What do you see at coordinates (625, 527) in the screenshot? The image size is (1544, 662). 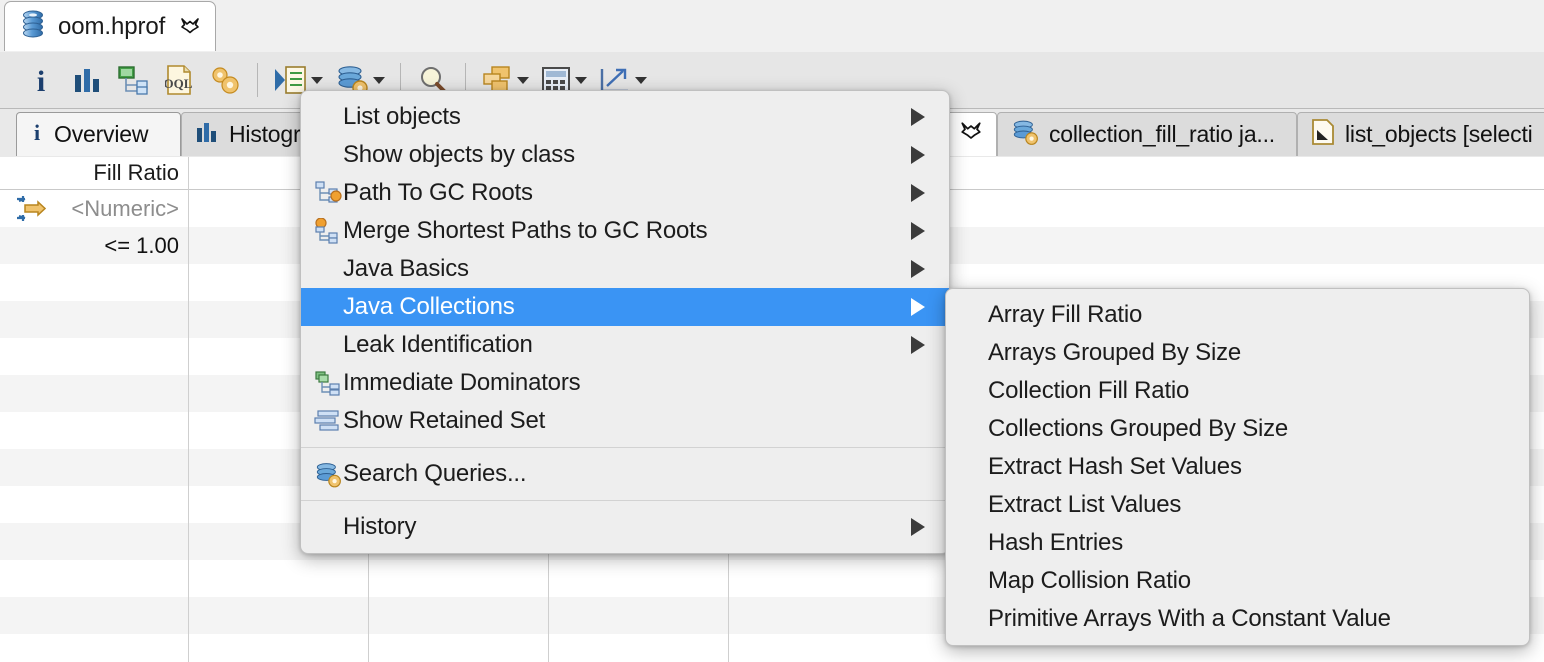 I see `menu-history: History` at bounding box center [625, 527].